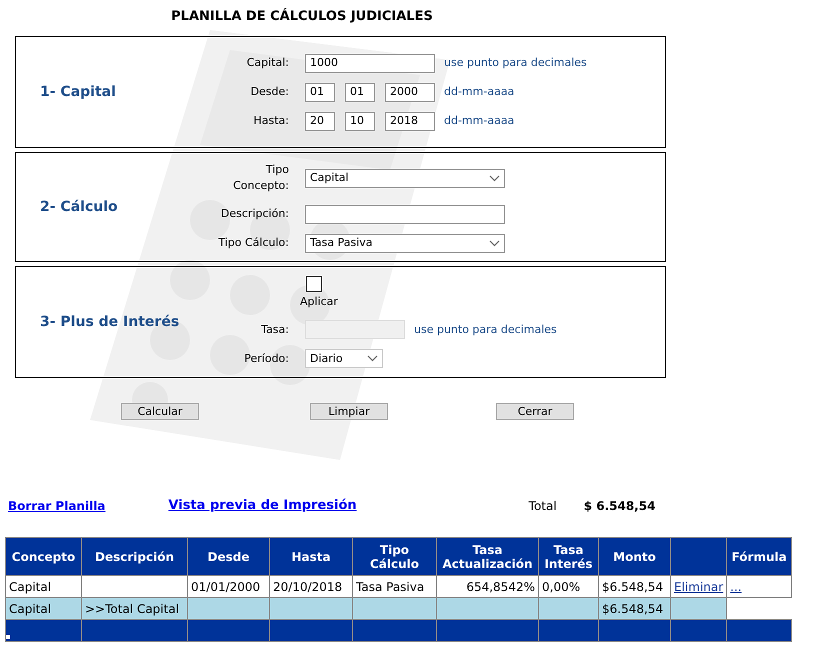 This screenshot has width=813, height=655. I want to click on input-field: 20, so click(320, 121).